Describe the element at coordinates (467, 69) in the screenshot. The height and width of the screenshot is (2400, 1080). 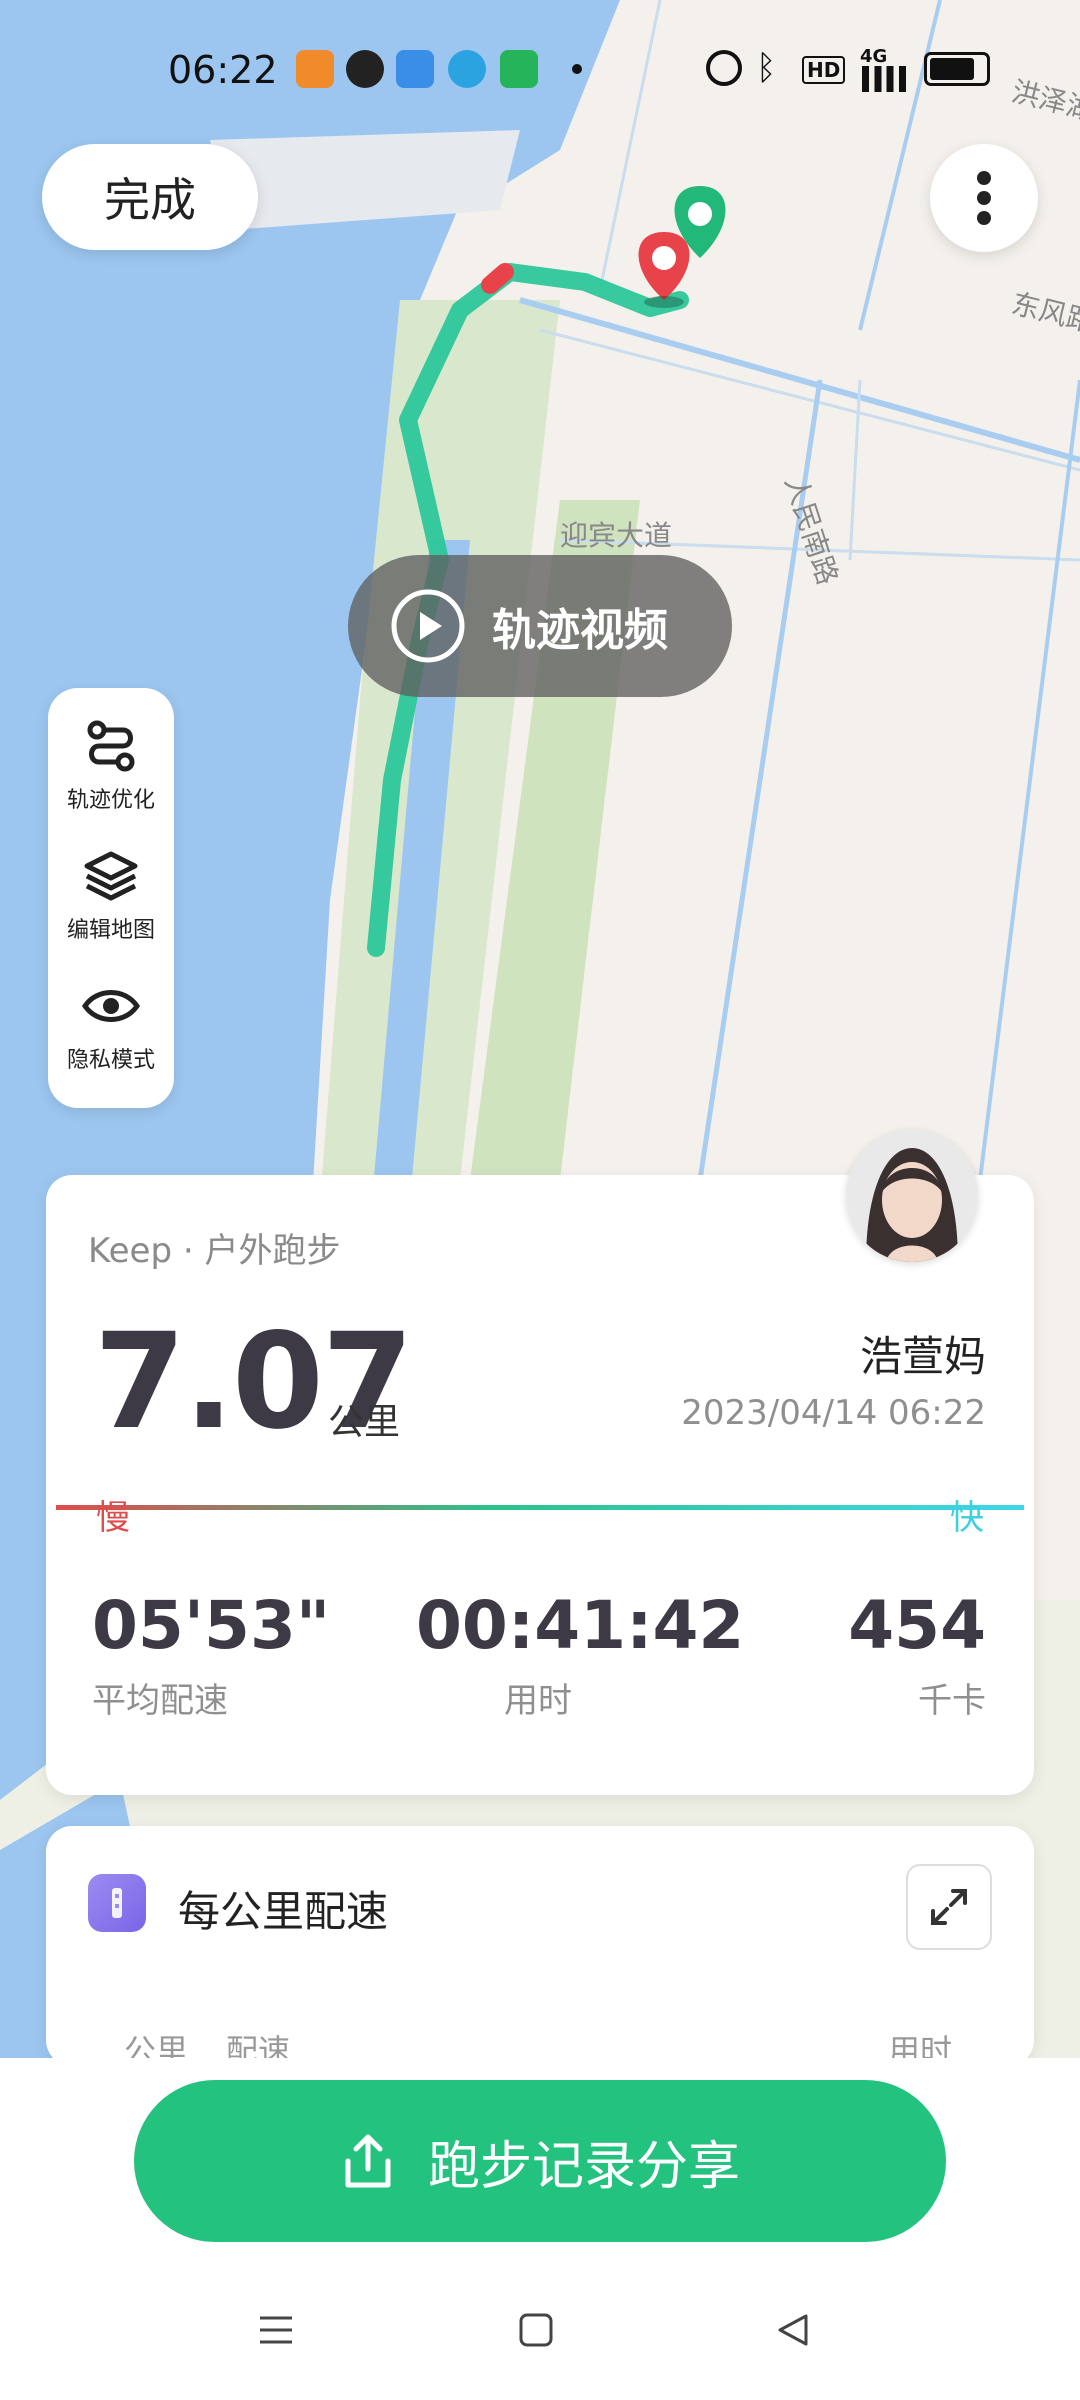
I see `telegram-icon` at that location.